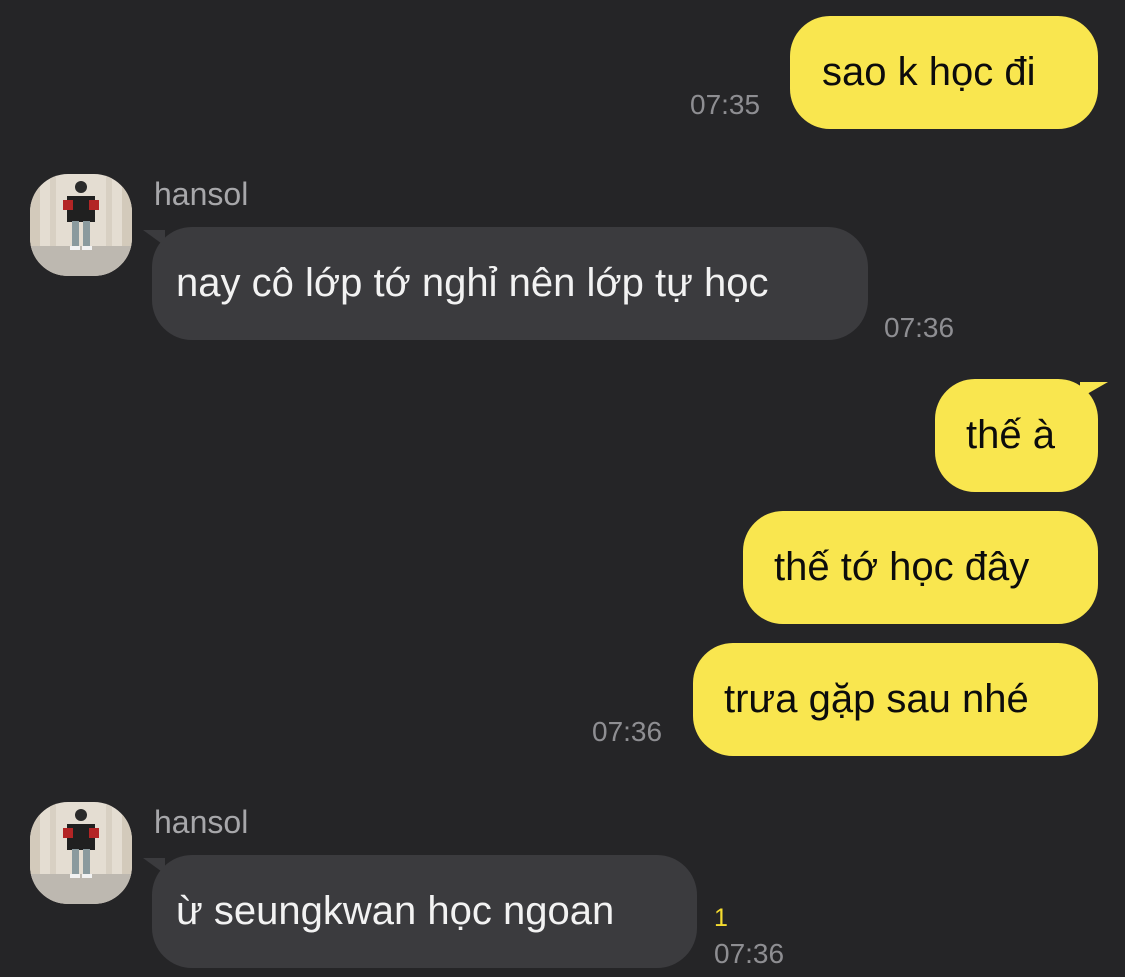 This screenshot has height=977, width=1125. I want to click on unread-count-badge: 1, so click(721, 918).